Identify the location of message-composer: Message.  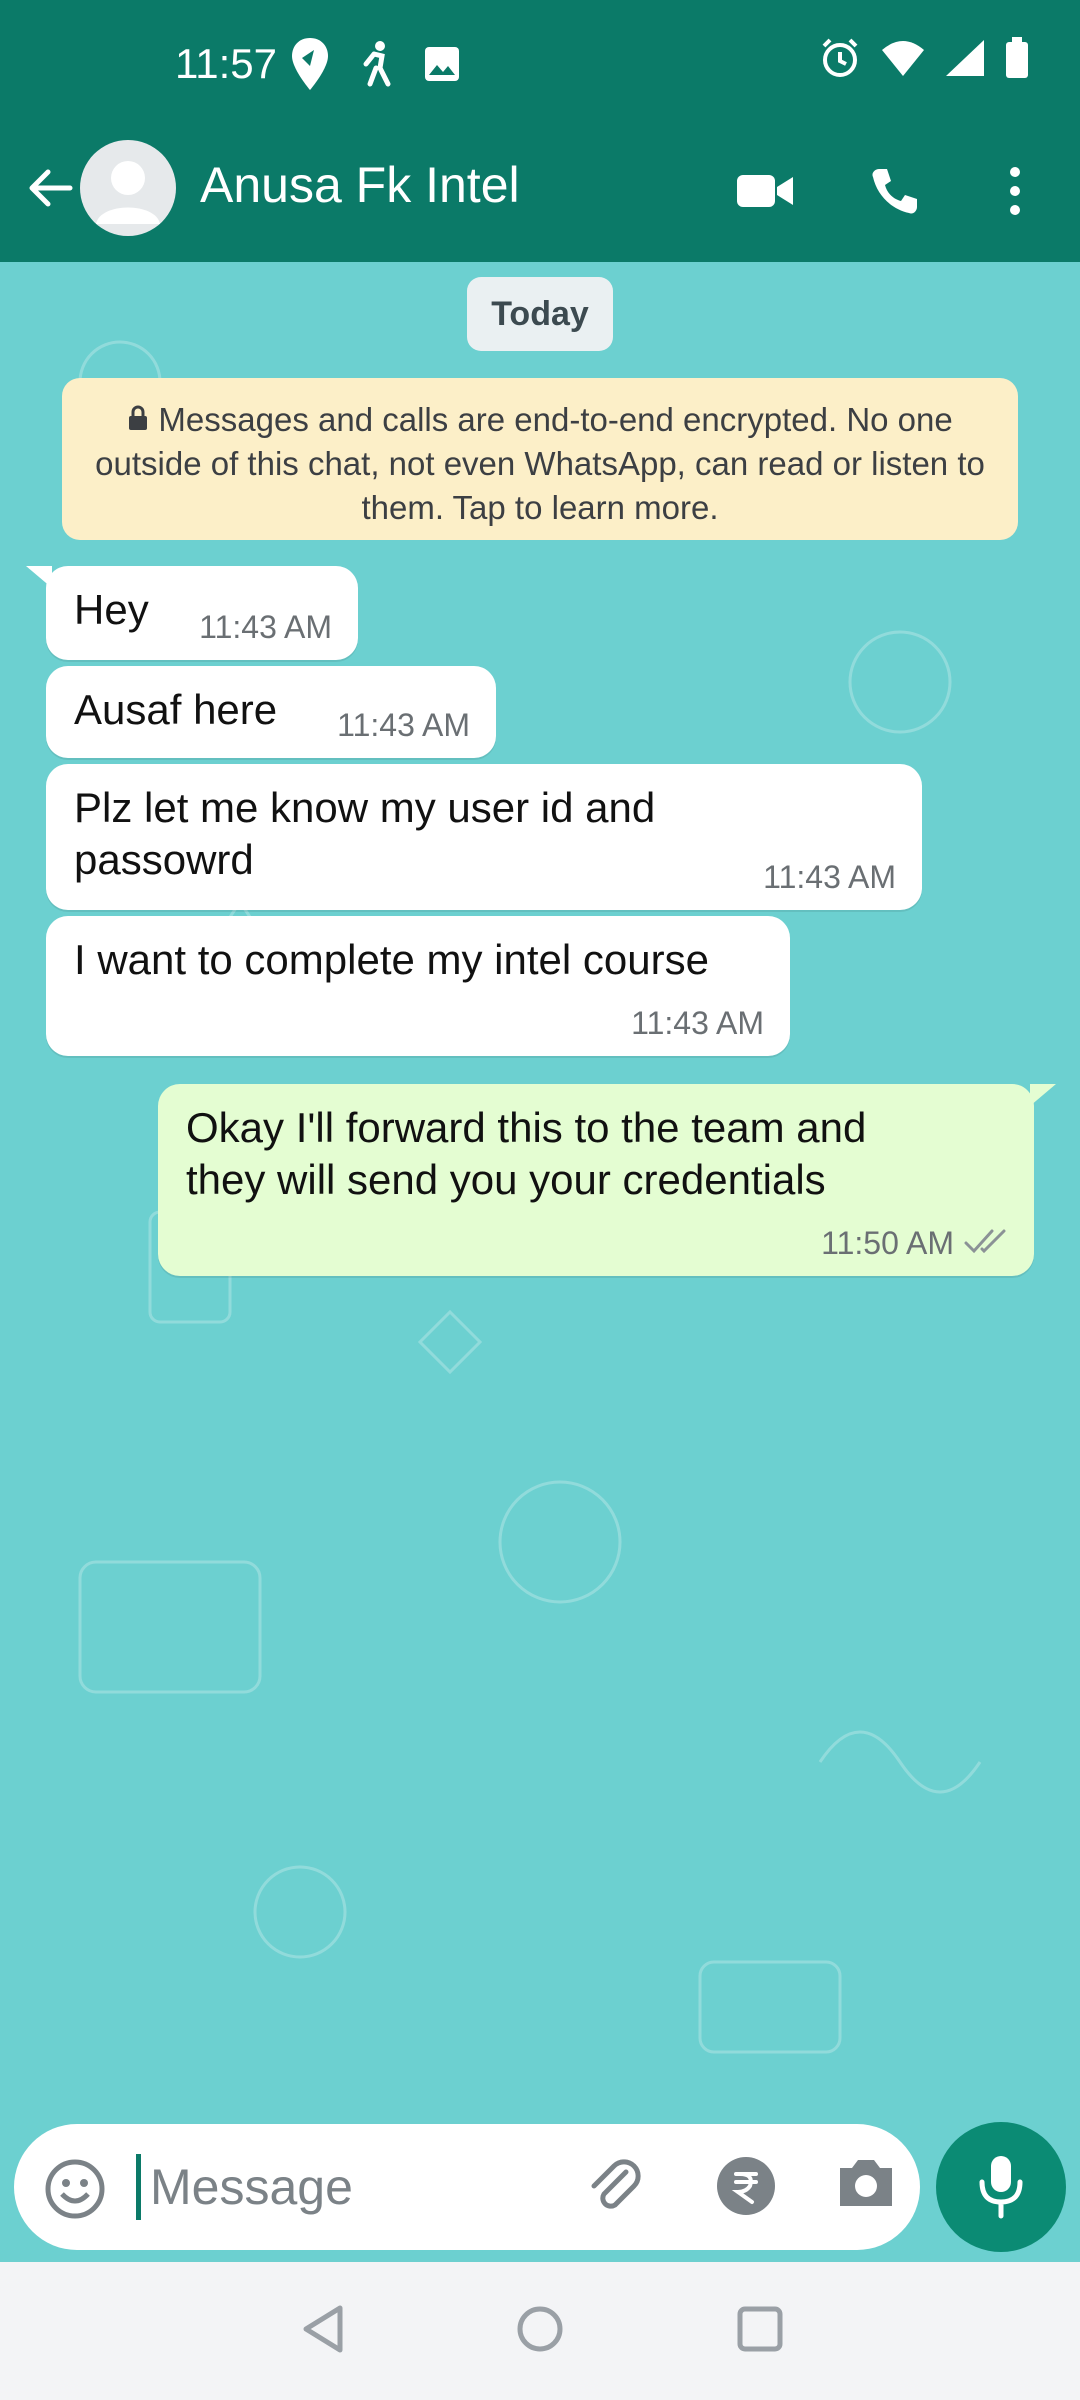
(467, 2187).